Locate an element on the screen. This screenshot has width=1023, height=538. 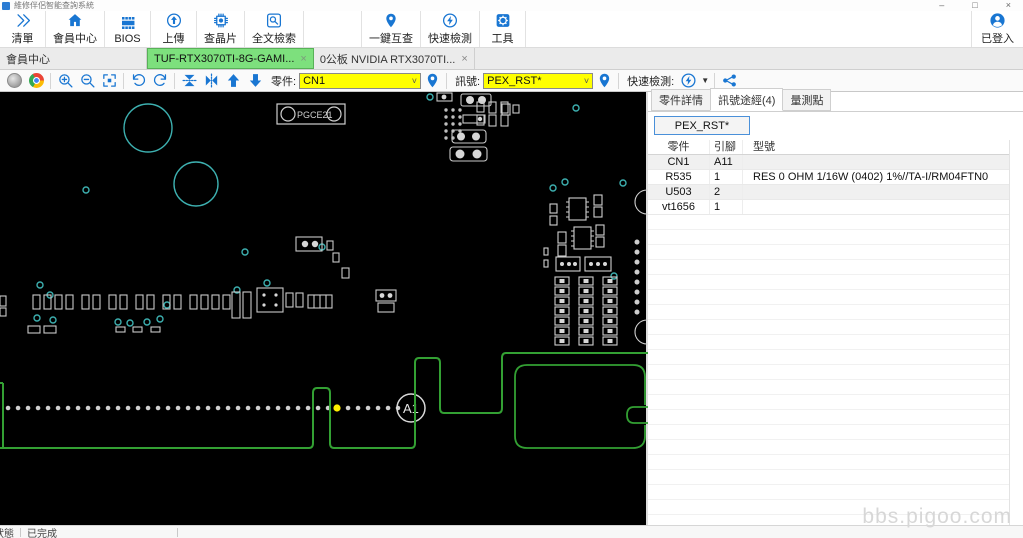
column-header-model: 型號 is located at coordinates (764, 147).